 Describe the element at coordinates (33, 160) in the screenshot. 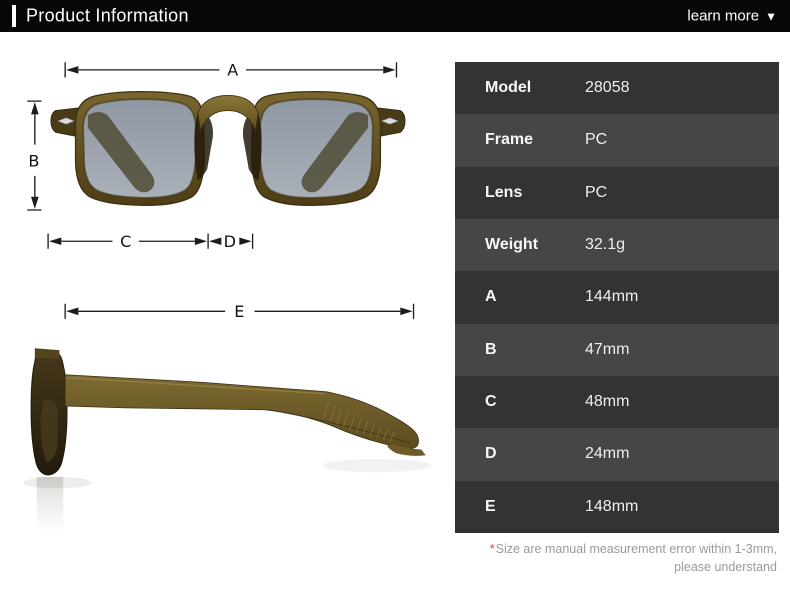

I see `dim-b-label: B` at that location.